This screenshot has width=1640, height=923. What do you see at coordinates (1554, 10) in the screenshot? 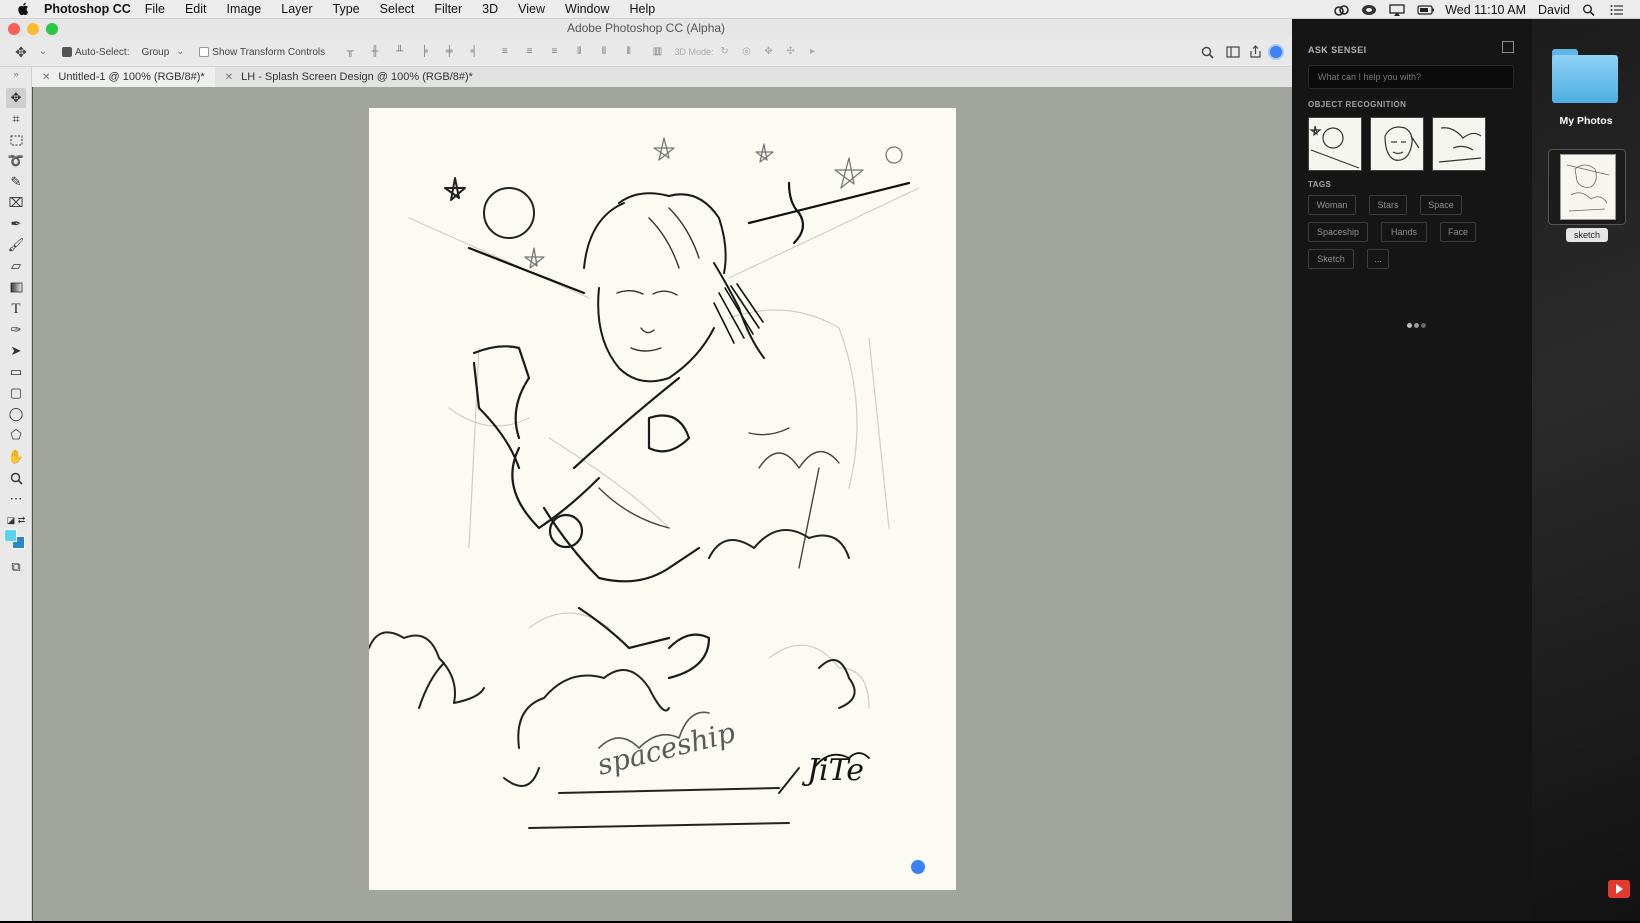
I see `menubar-user: David` at bounding box center [1554, 10].